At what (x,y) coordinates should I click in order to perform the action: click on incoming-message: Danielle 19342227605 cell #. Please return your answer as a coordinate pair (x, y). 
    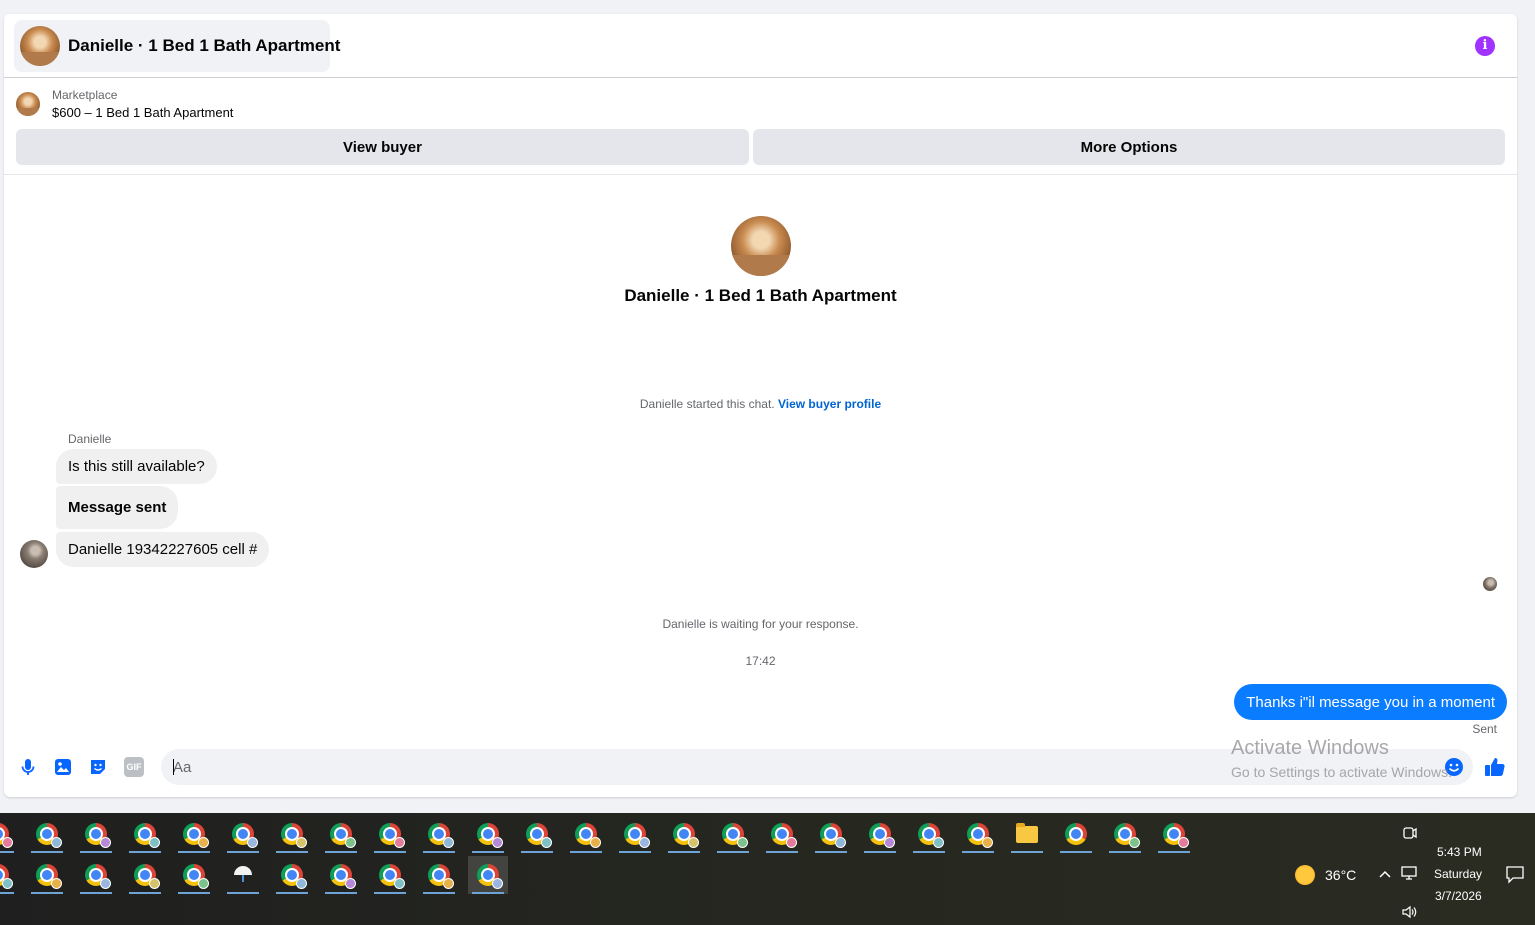
    Looking at the image, I should click on (163, 549).